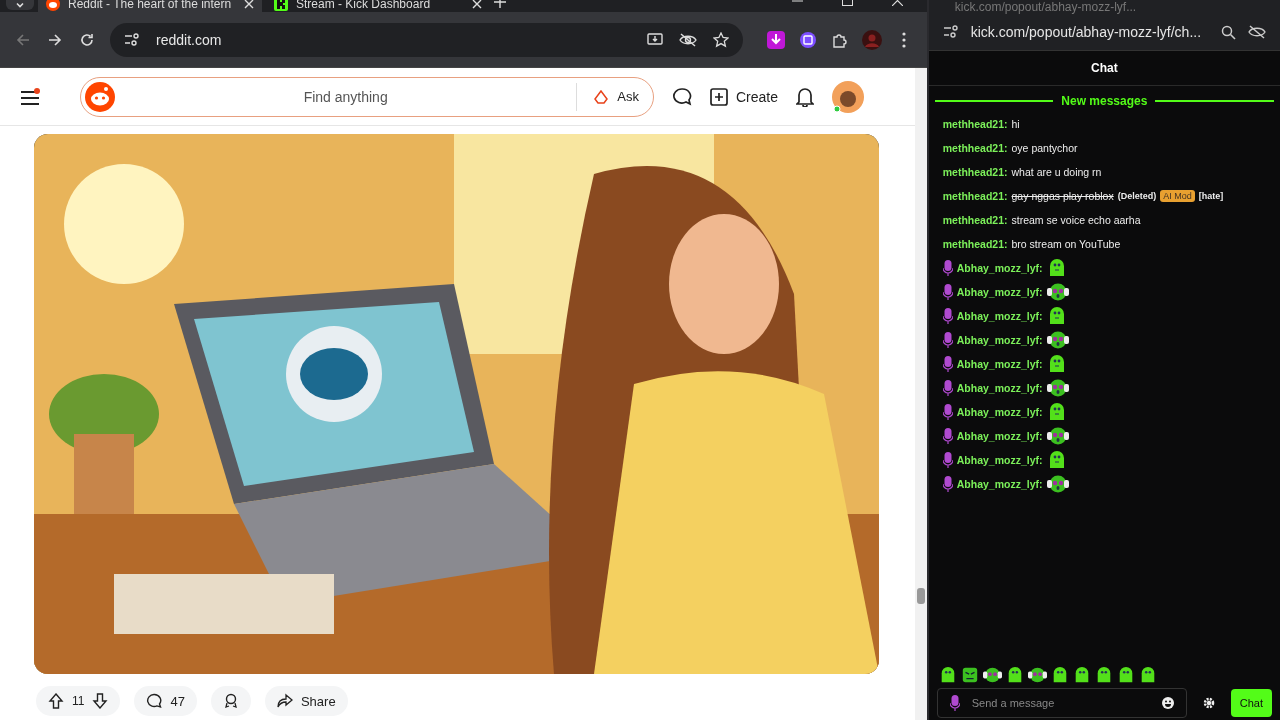  What do you see at coordinates (346, 96) in the screenshot?
I see `search-field: Find anything` at bounding box center [346, 96].